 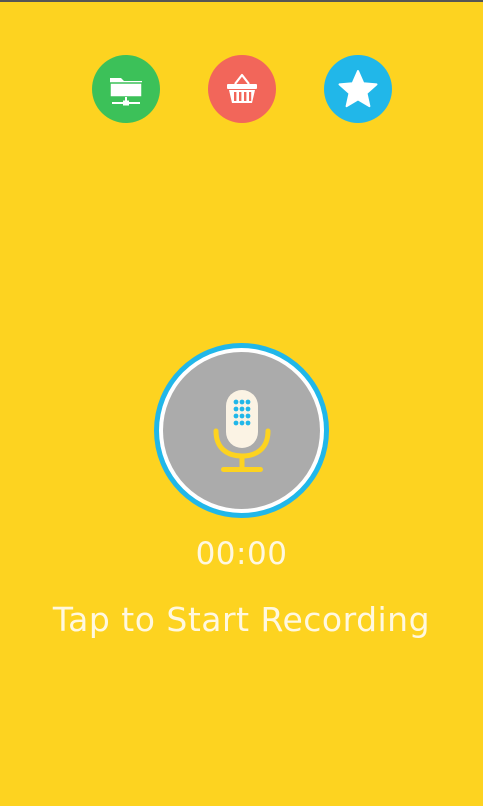 I want to click on microphone-icon, so click(x=241, y=430).